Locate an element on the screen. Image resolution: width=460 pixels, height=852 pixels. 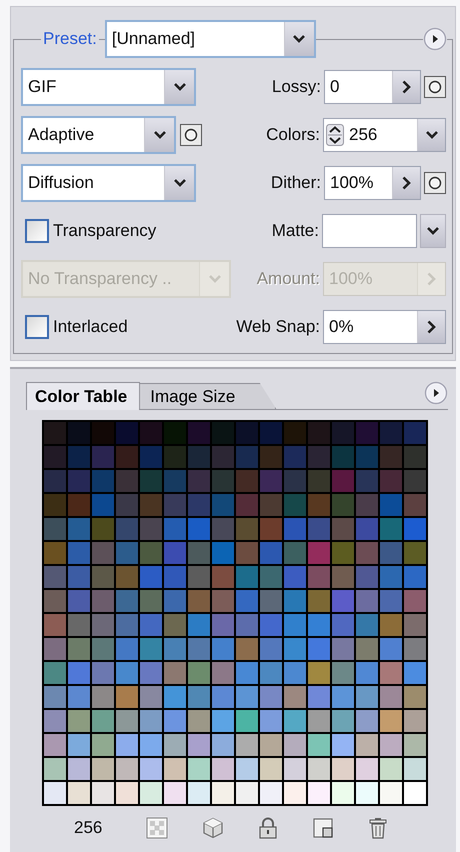
cube-icon is located at coordinates (213, 828).